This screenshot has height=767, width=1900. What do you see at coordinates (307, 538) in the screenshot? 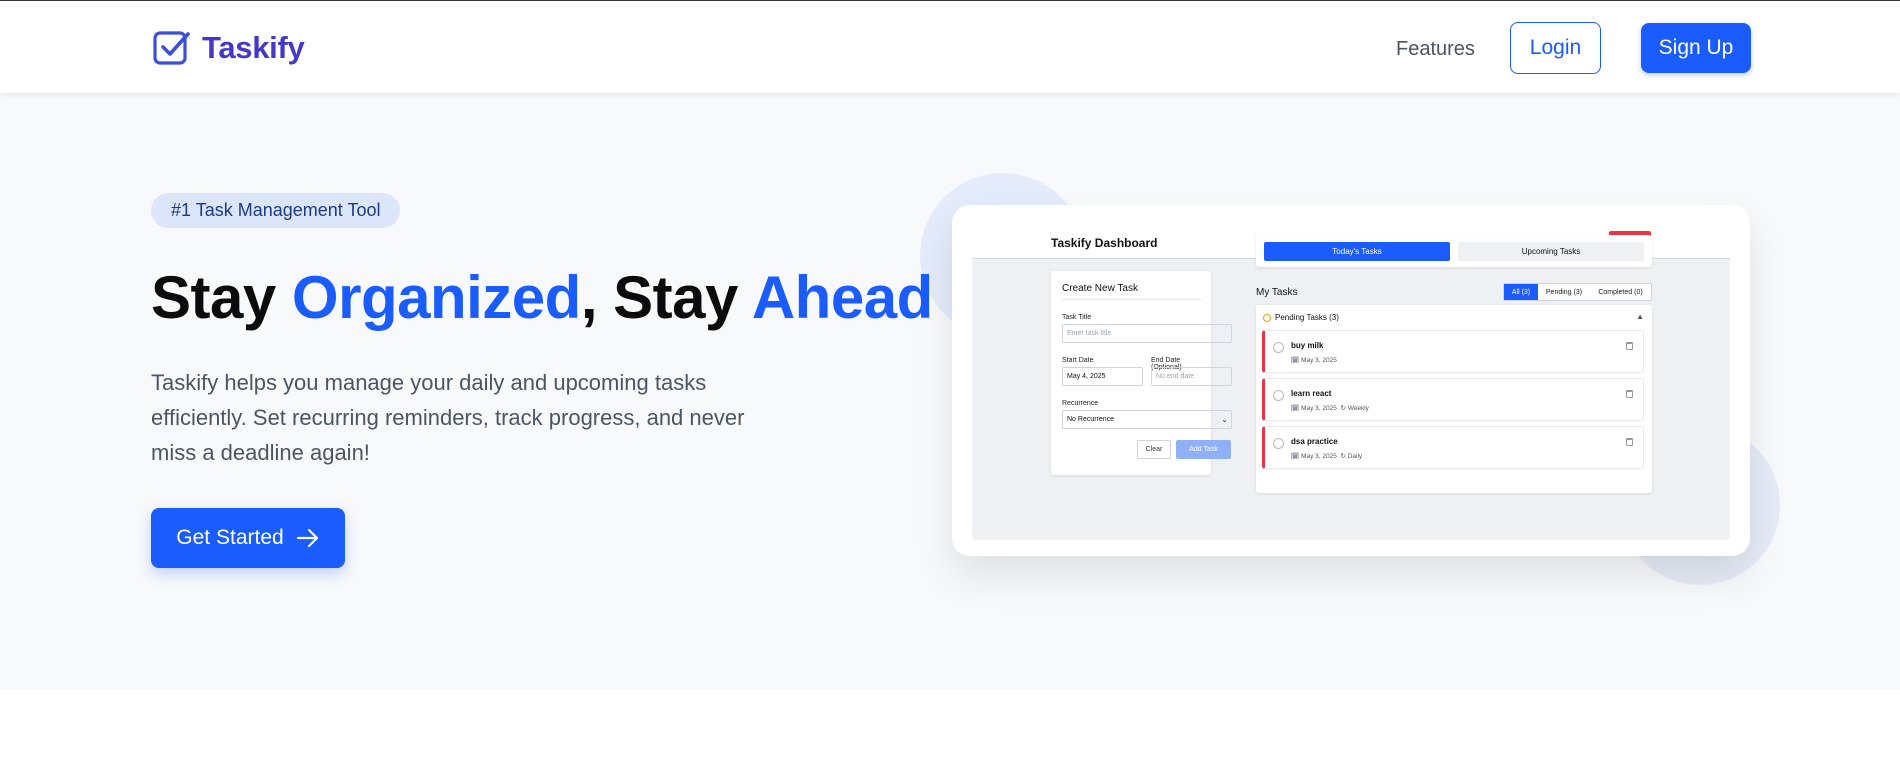
I see `arrow-right-icon` at bounding box center [307, 538].